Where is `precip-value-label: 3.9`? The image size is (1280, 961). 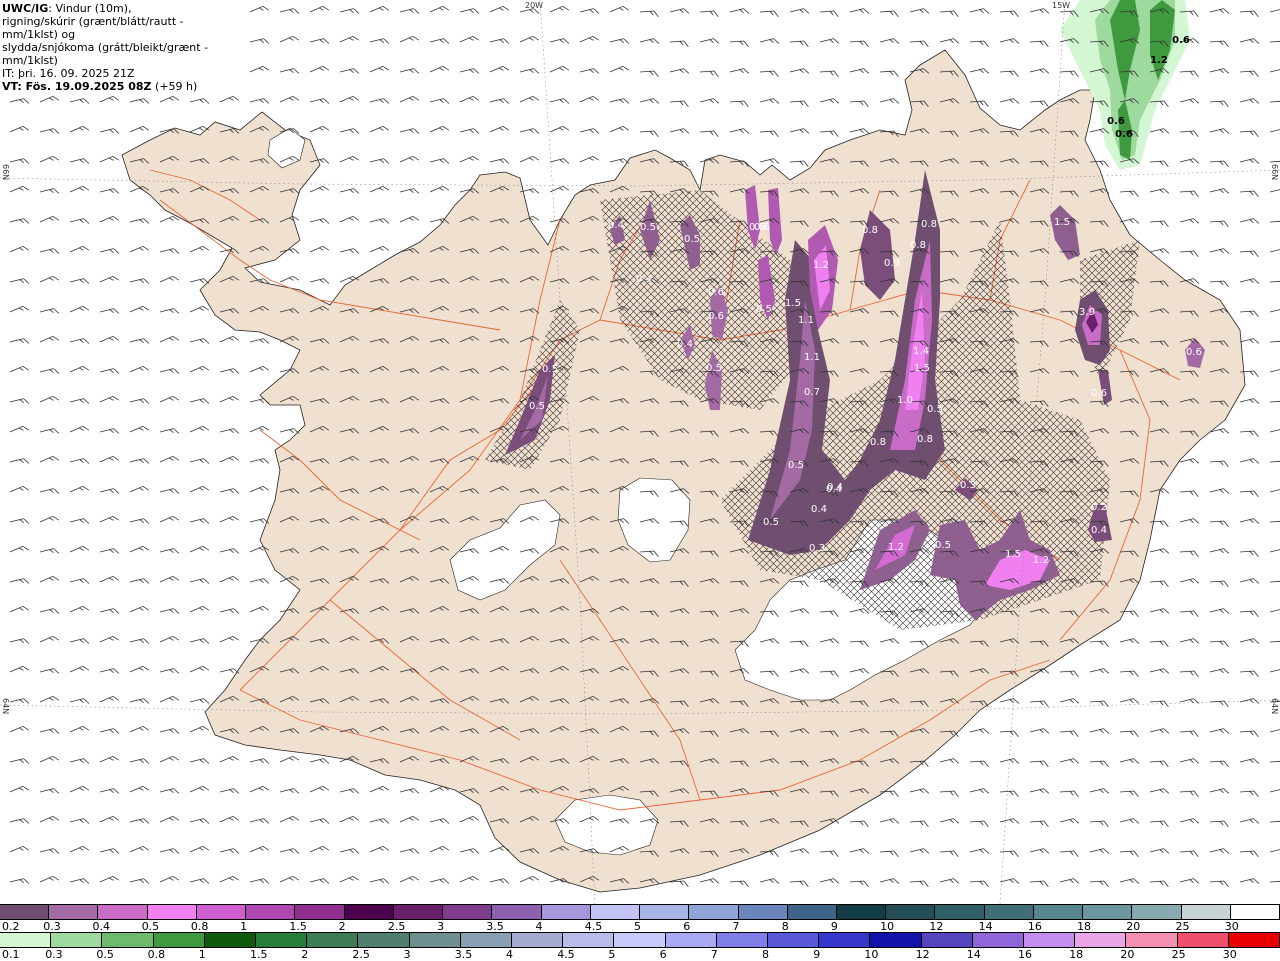 precip-value-label: 3.9 is located at coordinates (1087, 312).